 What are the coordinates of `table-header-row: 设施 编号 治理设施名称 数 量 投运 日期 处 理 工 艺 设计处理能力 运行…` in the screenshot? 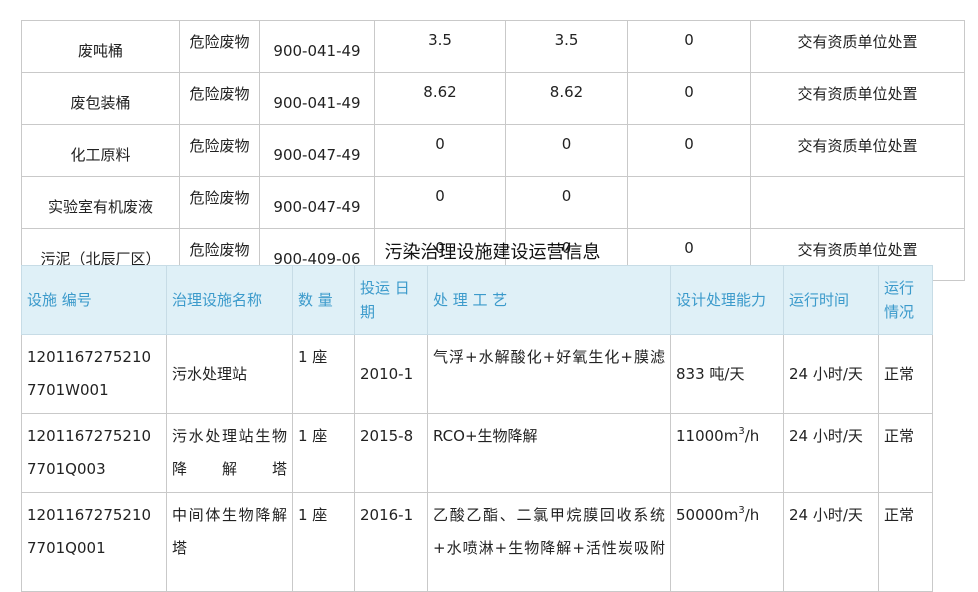 It's located at (477, 300).